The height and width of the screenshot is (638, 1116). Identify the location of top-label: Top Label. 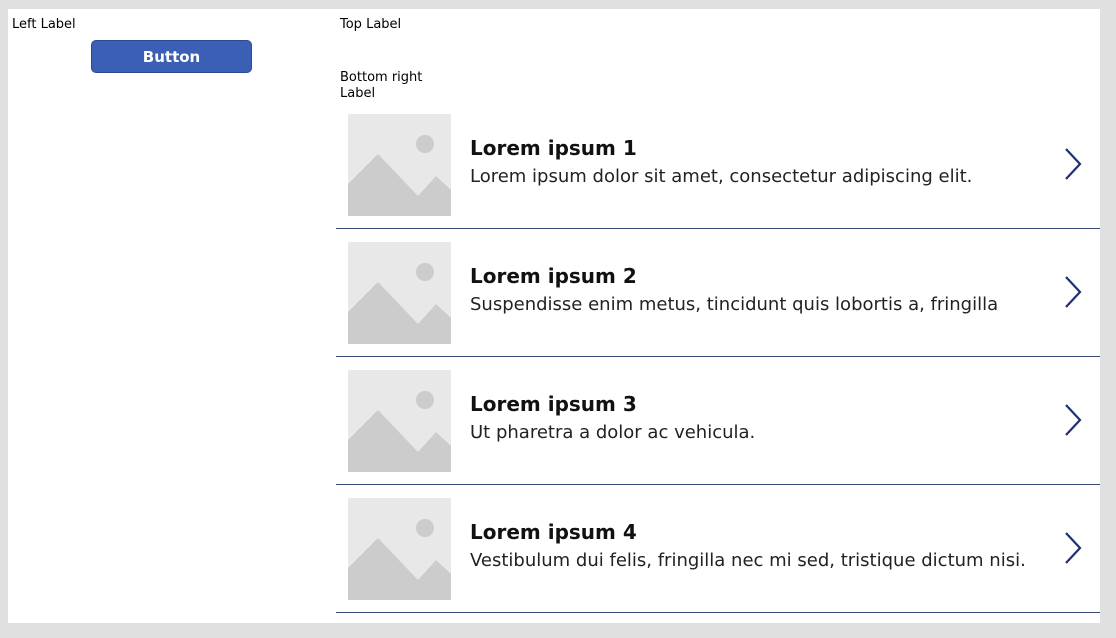
(371, 24).